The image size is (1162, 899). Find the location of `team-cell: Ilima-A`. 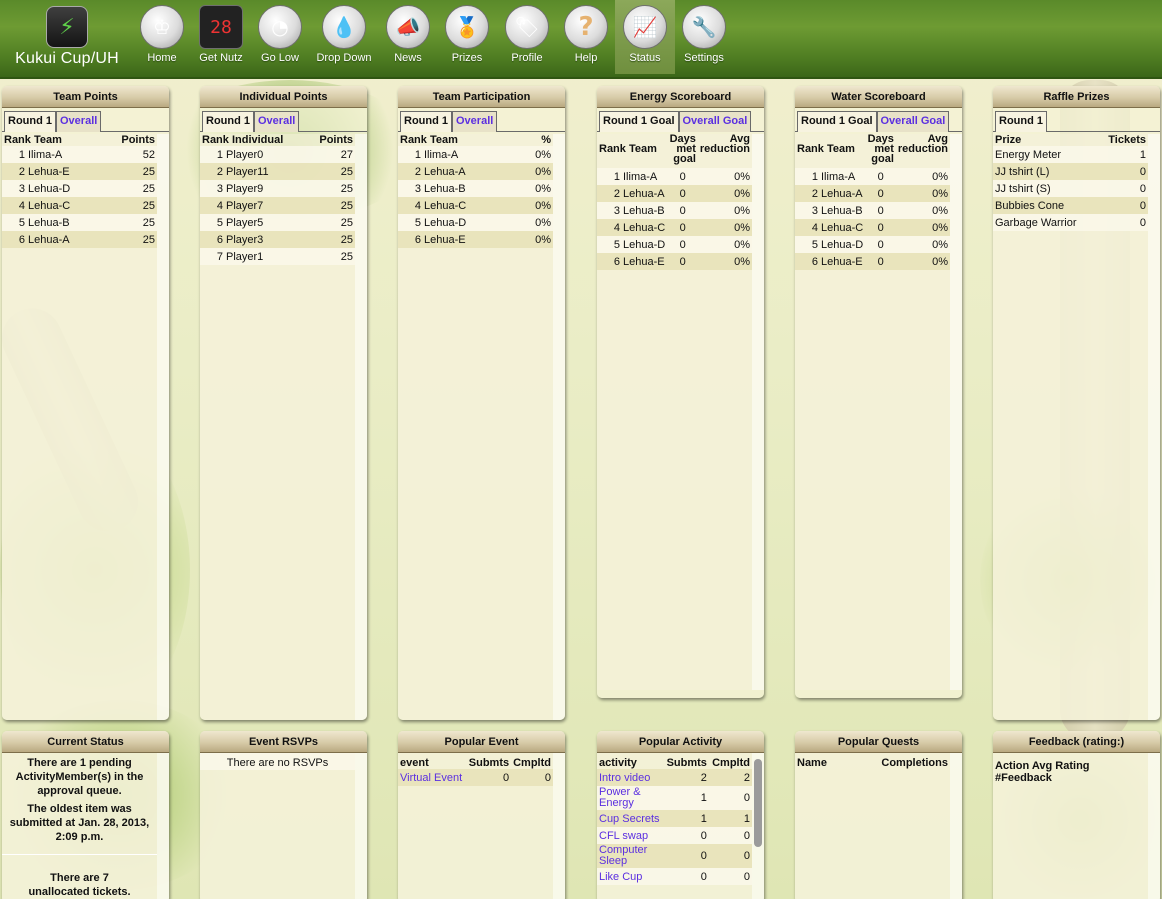

team-cell: Ilima-A is located at coordinates (45, 154).